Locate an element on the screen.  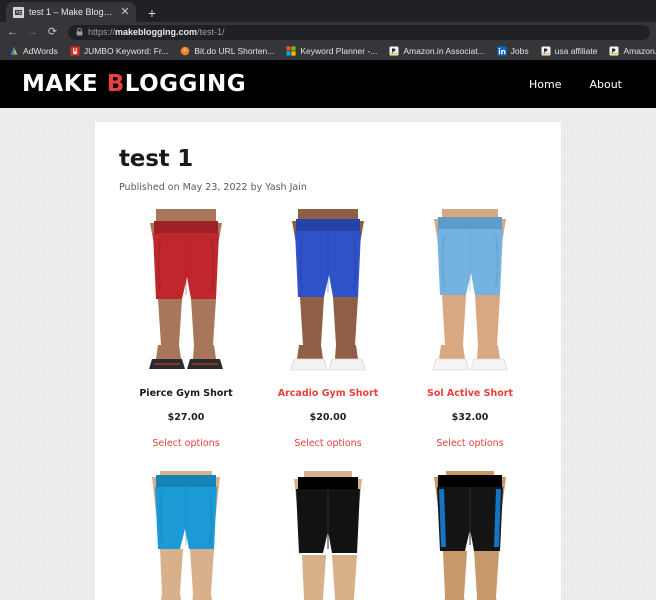
logo-text-part1: MAKE is located at coordinates (64, 84).